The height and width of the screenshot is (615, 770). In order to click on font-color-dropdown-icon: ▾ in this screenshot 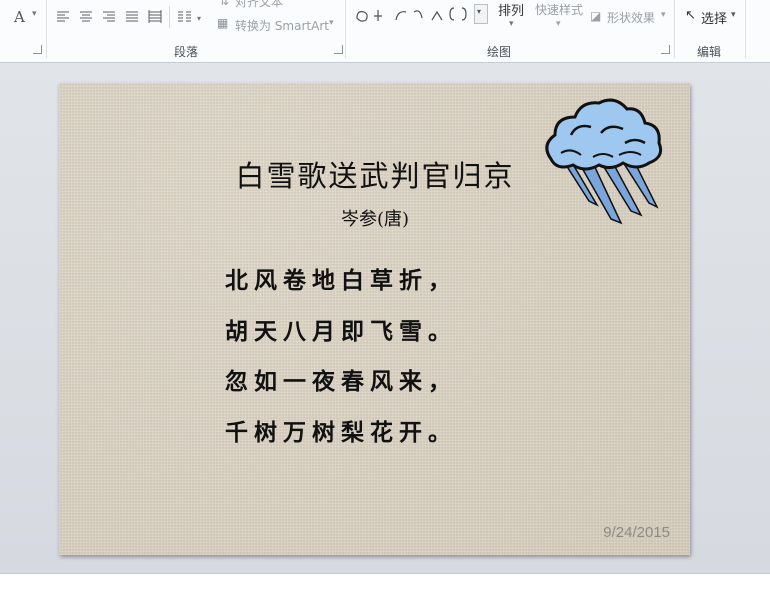, I will do `click(34, 14)`.